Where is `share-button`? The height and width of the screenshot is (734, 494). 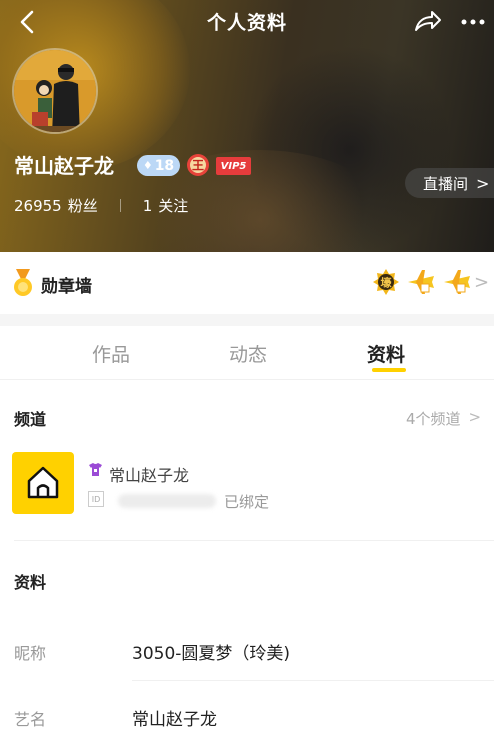
share-button is located at coordinates (427, 22).